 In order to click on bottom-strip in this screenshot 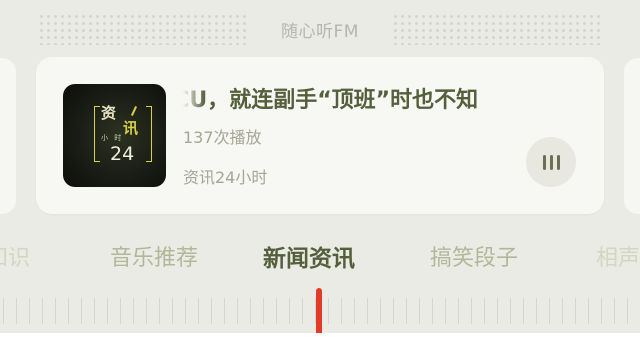, I will do `click(320, 342)`.